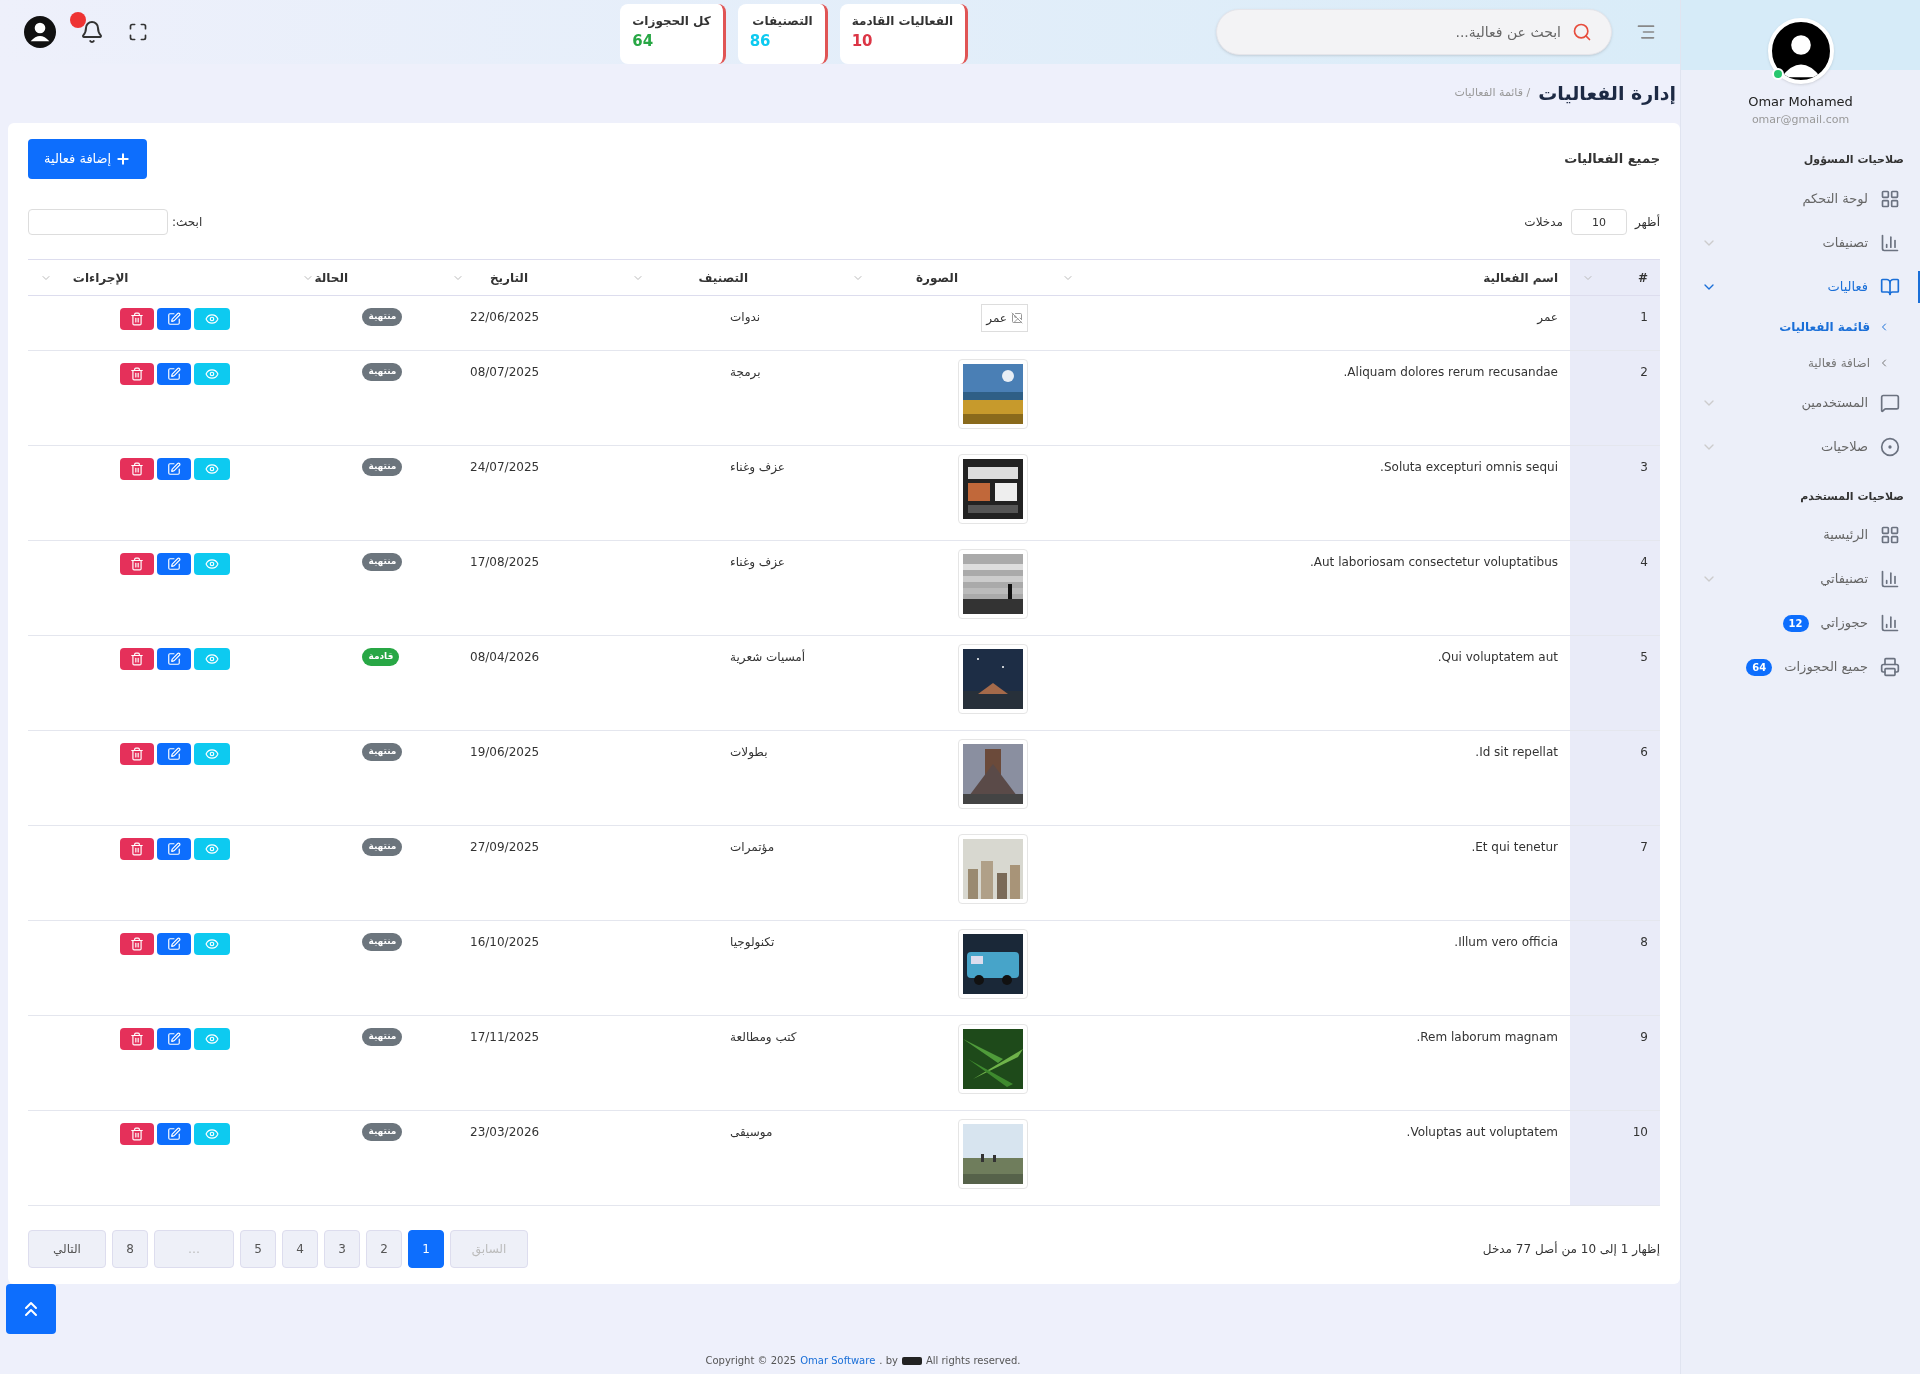 This screenshot has width=1920, height=1374. Describe the element at coordinates (730, 1063) in the screenshot. I see `table-cell: كتب ومطالعة` at that location.